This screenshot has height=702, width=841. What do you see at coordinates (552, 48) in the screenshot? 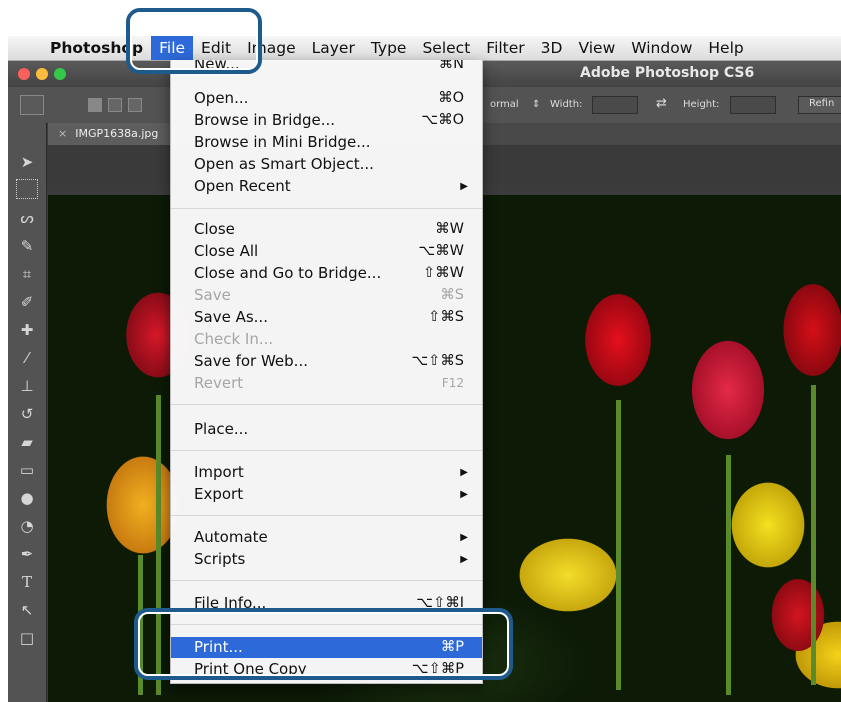
I see `menu-3d: 3D` at bounding box center [552, 48].